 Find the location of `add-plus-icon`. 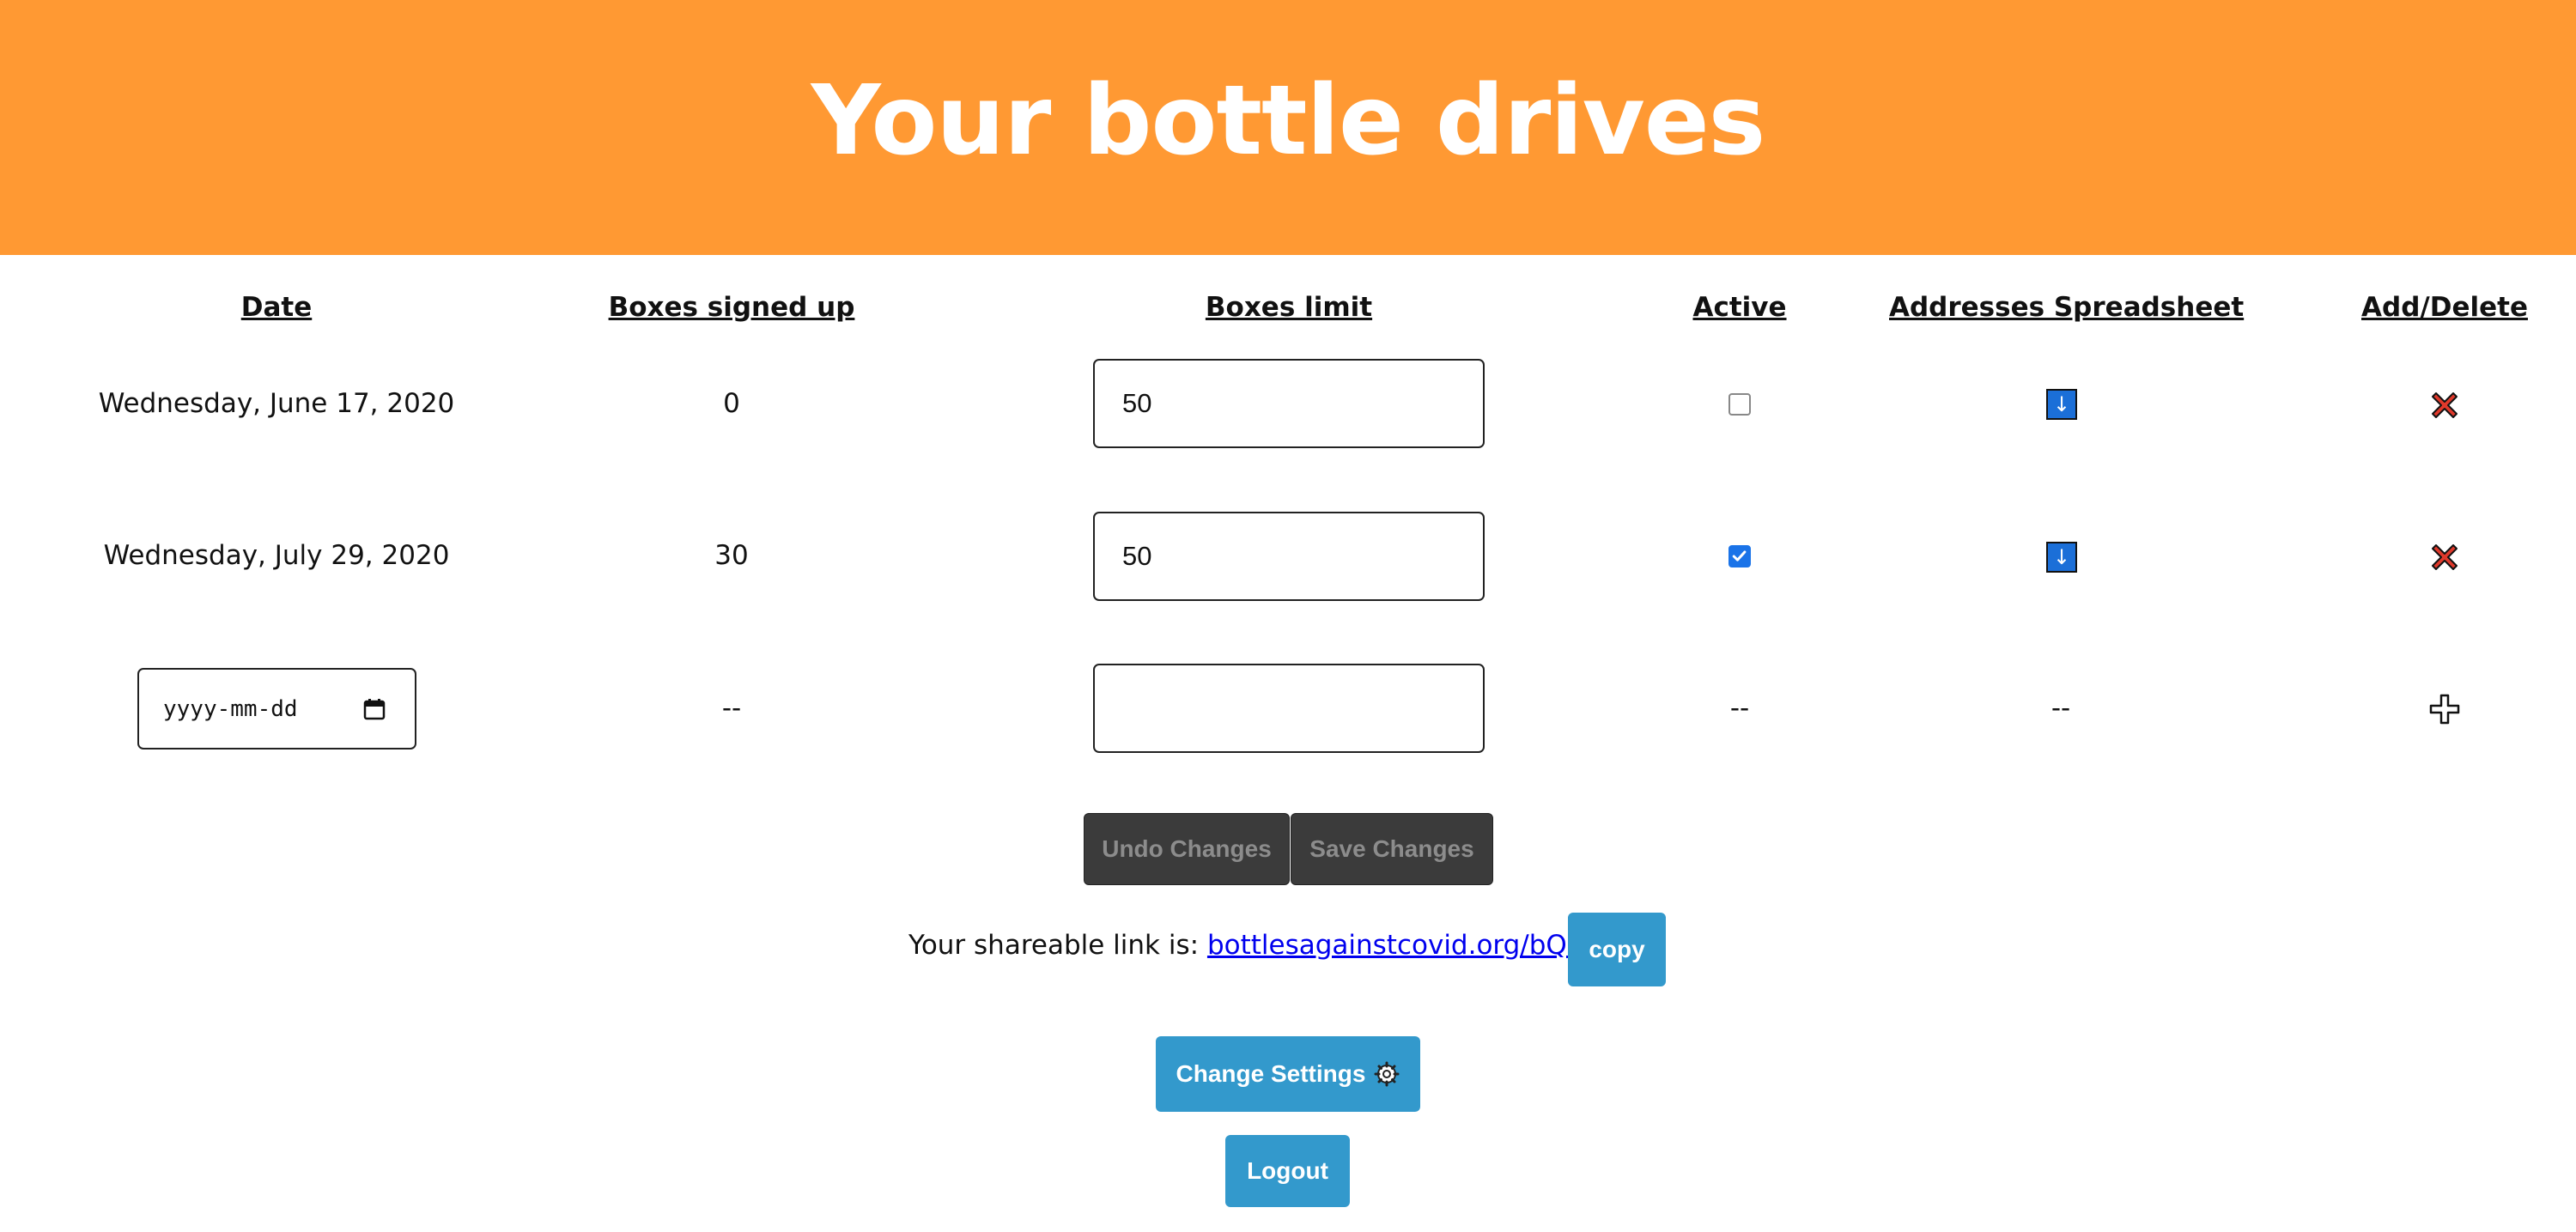

add-plus-icon is located at coordinates (2444, 709).